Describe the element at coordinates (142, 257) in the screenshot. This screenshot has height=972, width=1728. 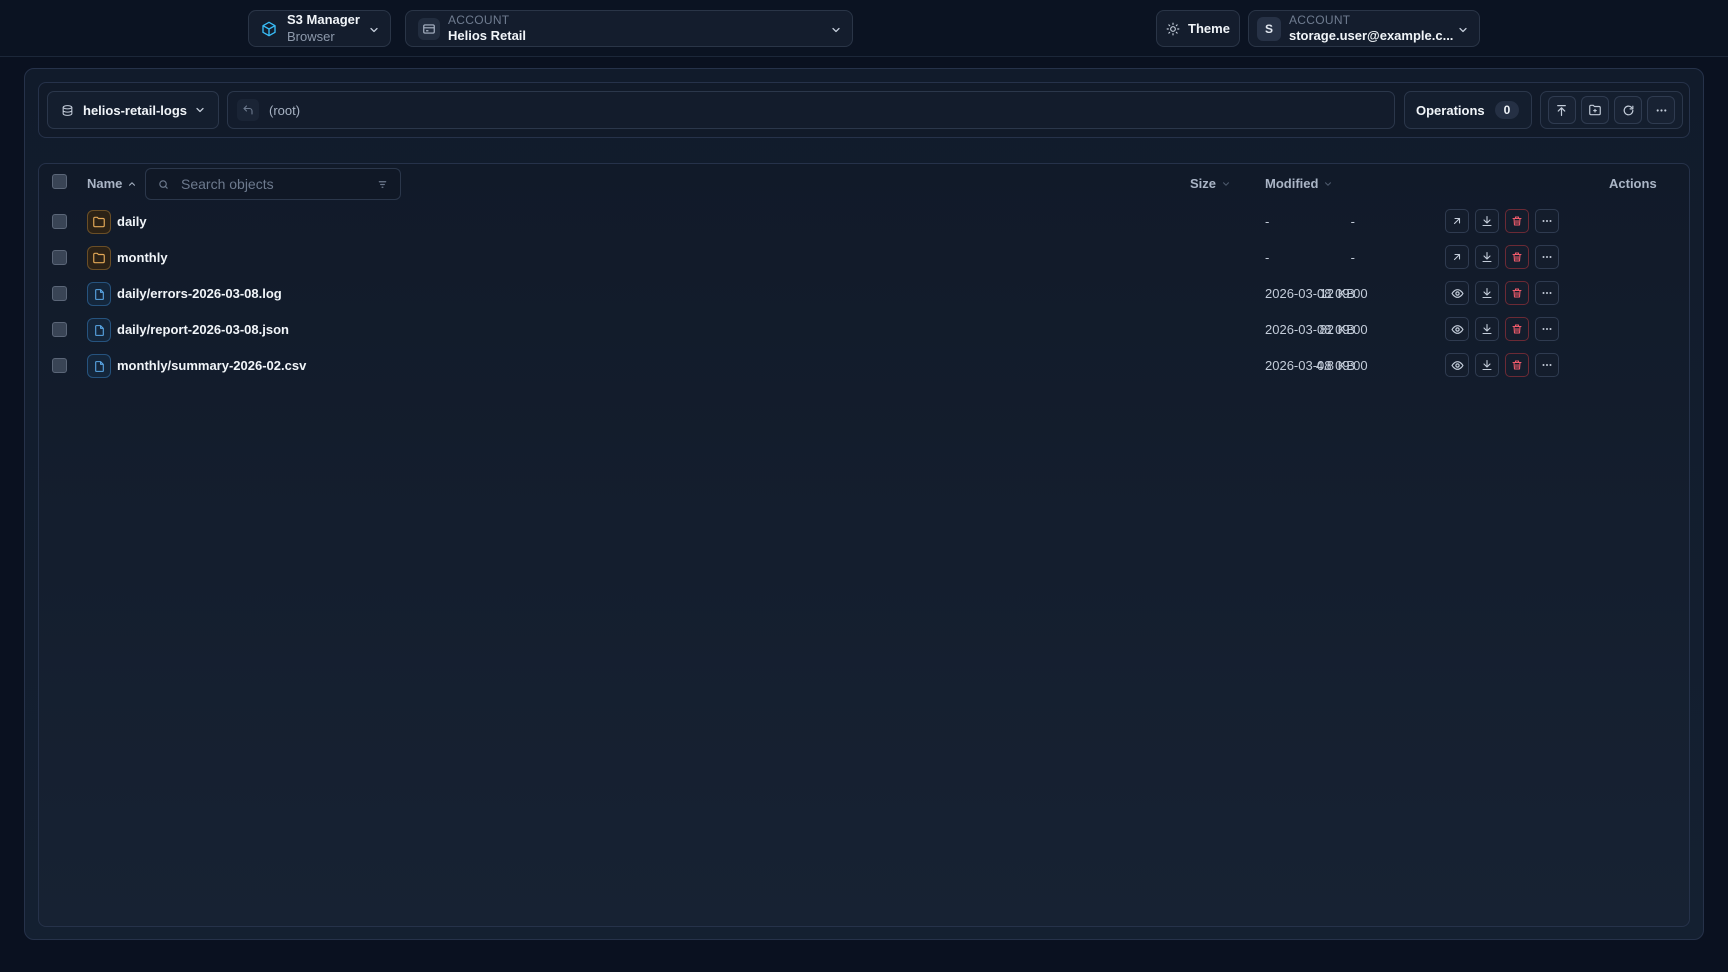
I see `row-name: monthly` at that location.